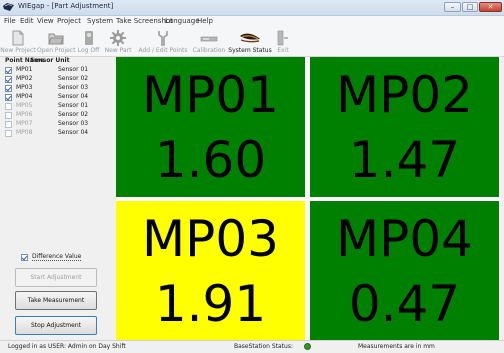  Describe the element at coordinates (118, 38) in the screenshot. I see `gear-icon` at that location.